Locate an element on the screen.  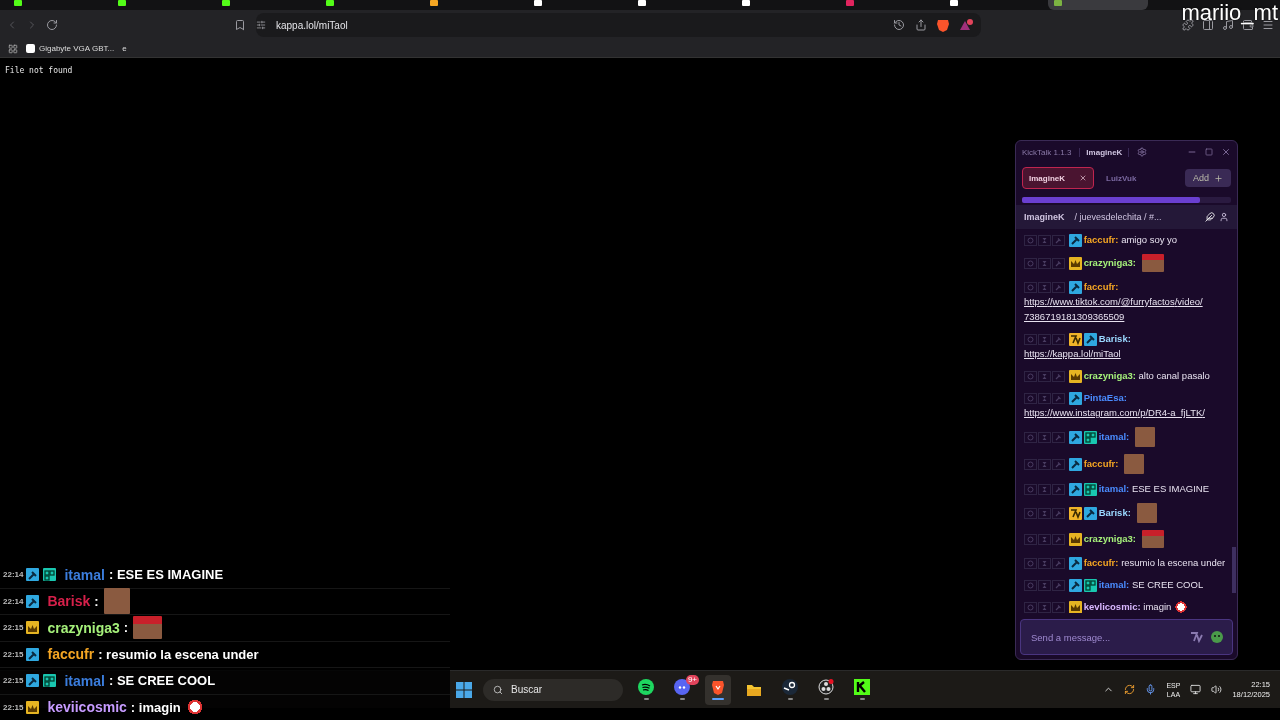
taskbar-app-button is located at coordinates (718, 689).